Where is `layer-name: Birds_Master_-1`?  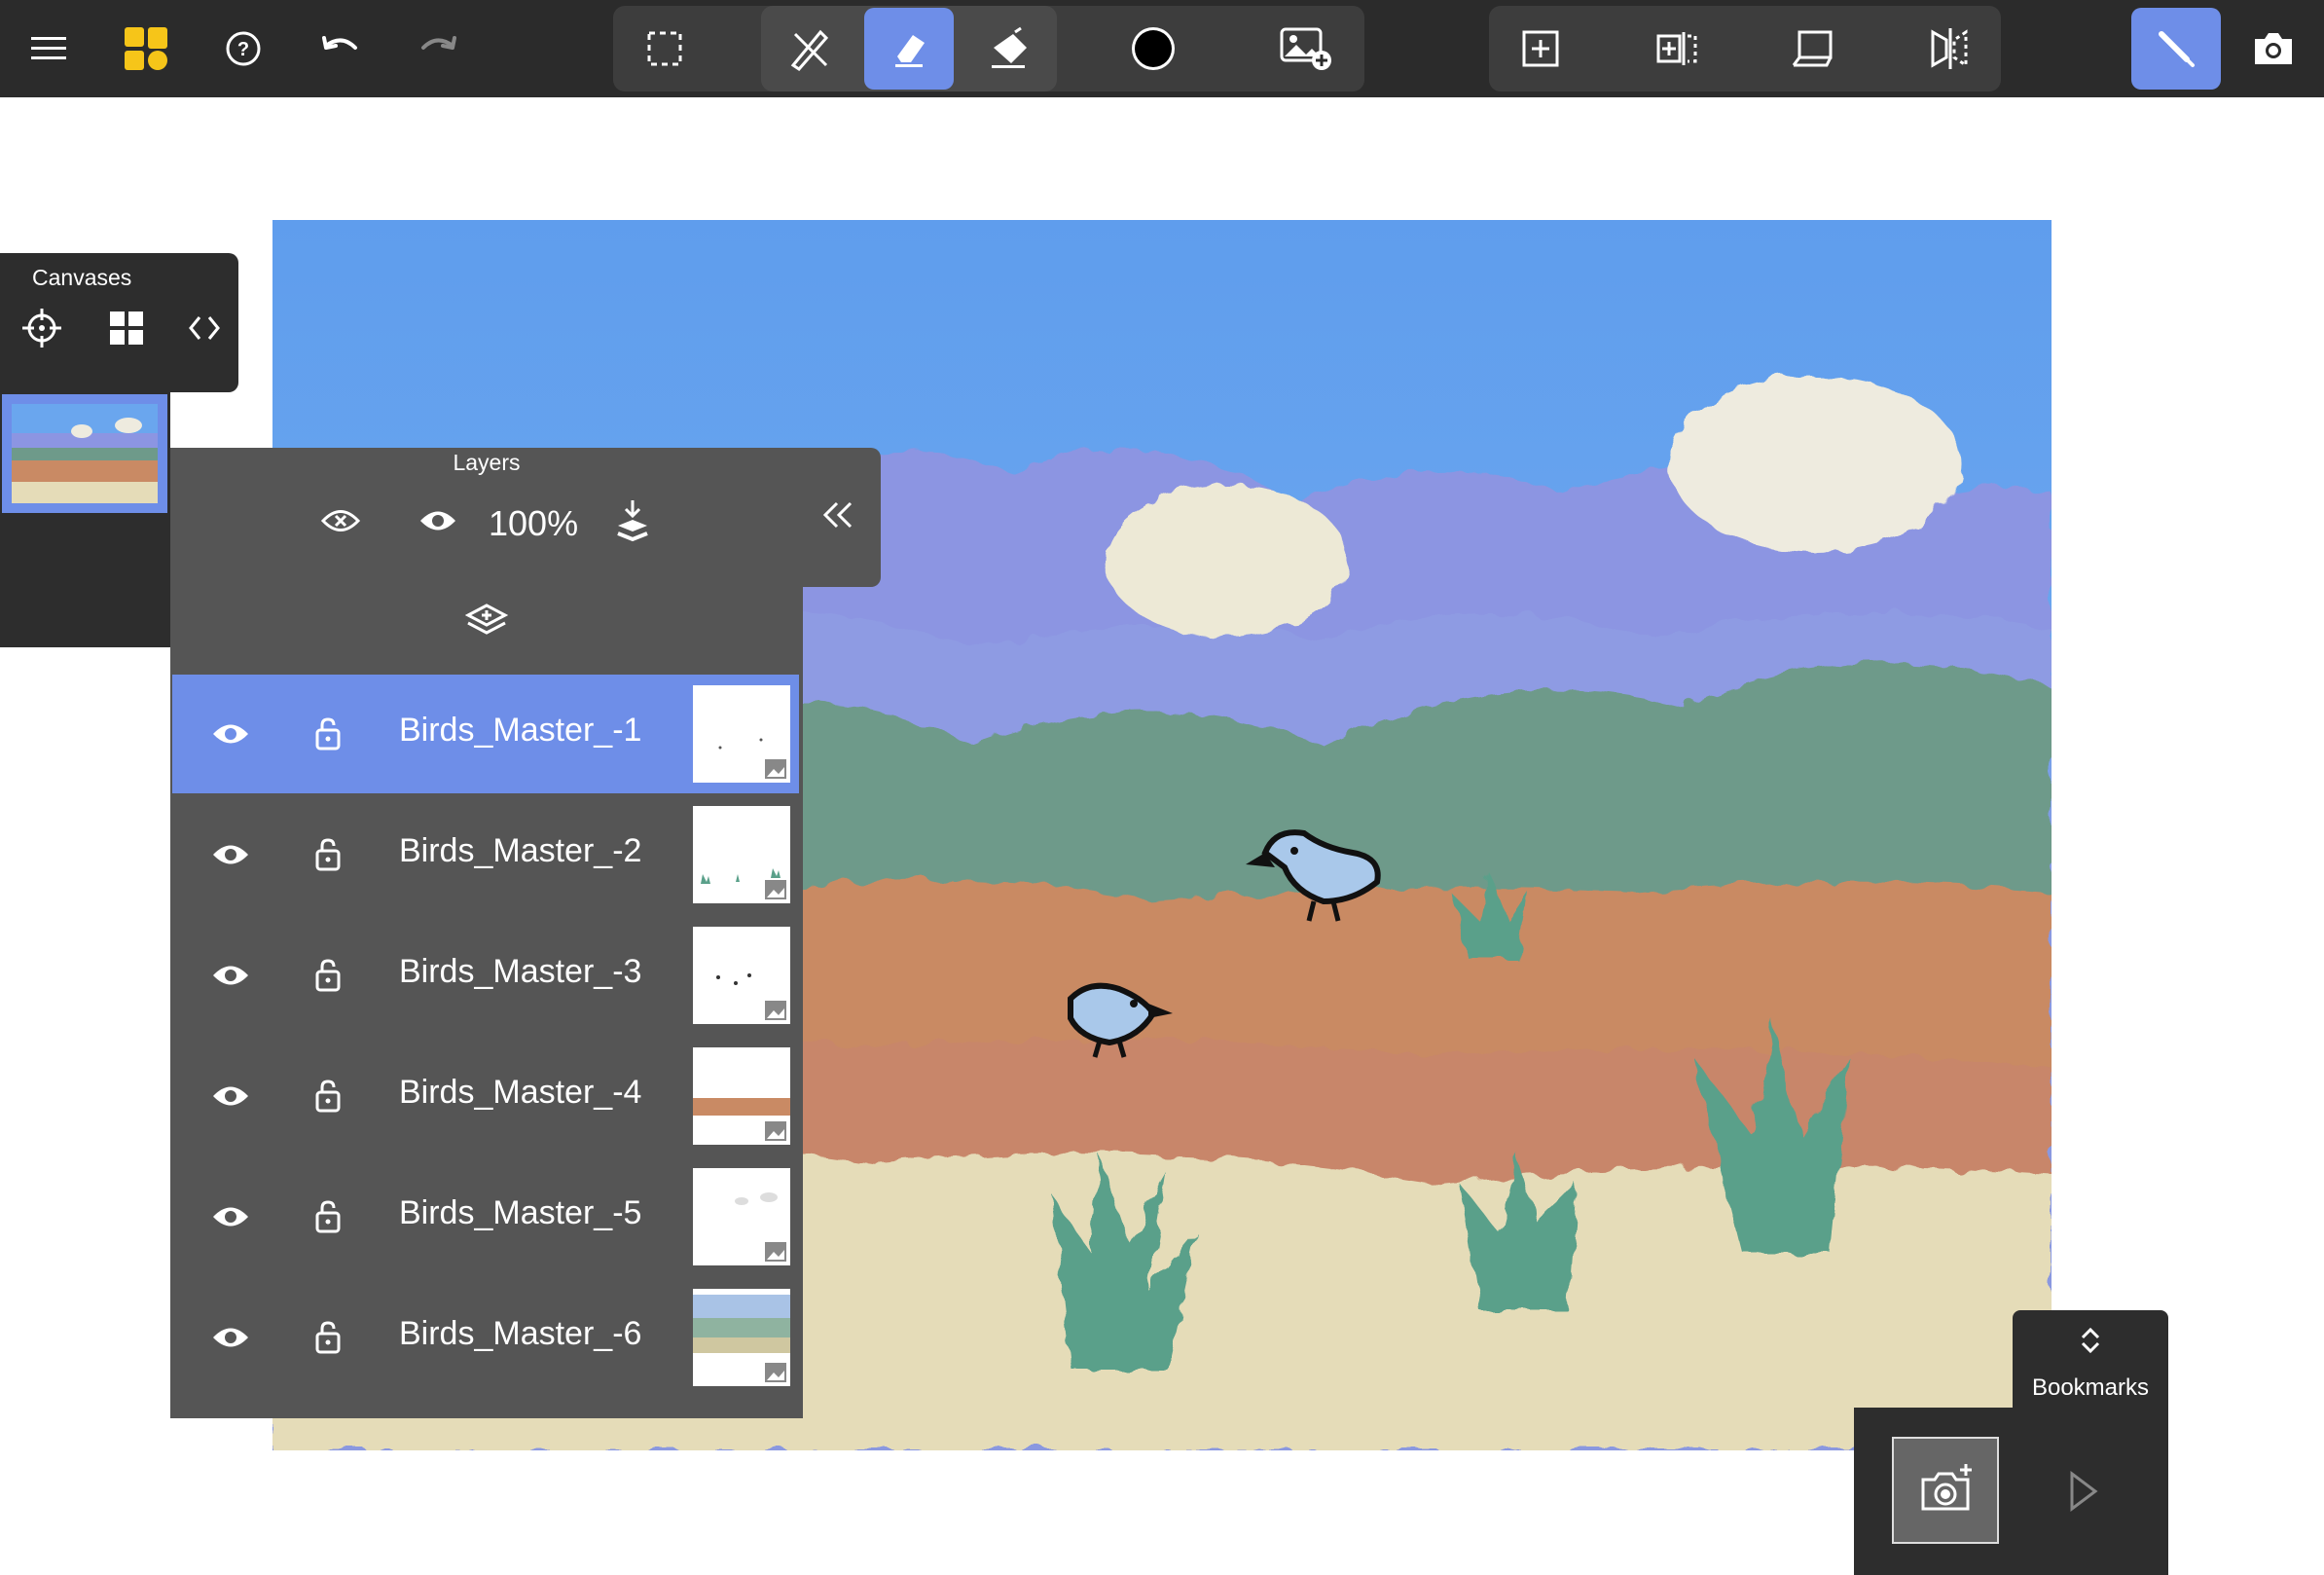 layer-name: Birds_Master_-1 is located at coordinates (520, 730).